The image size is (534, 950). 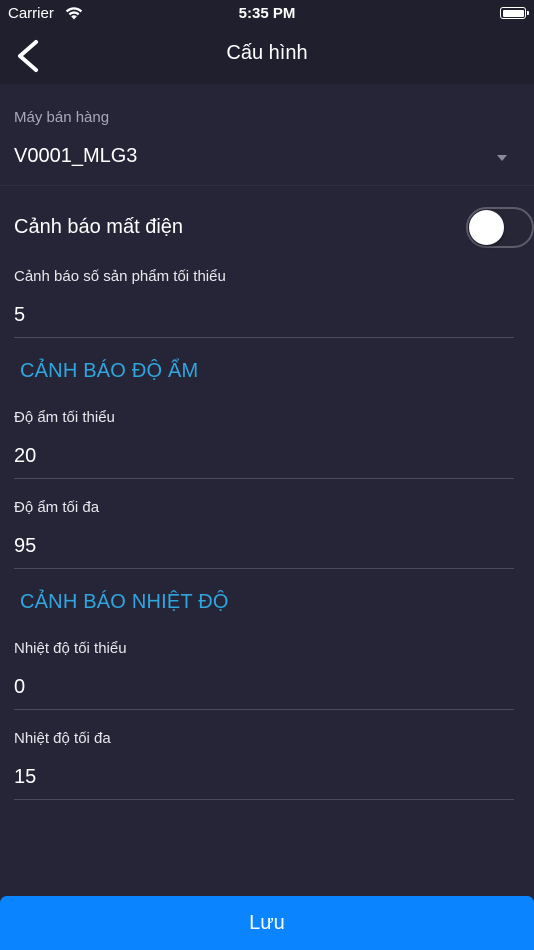 I want to click on nav-bar: Cấu hình, so click(x=267, y=56).